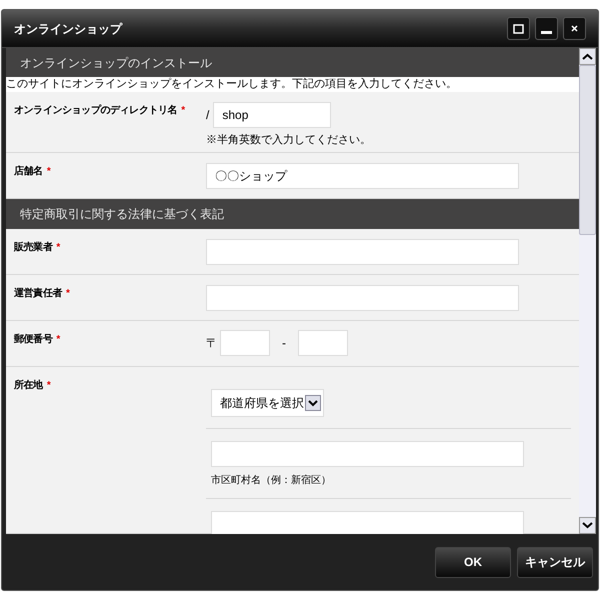  What do you see at coordinates (362, 176) in the screenshot?
I see `text-field: 〇〇ショップ` at bounding box center [362, 176].